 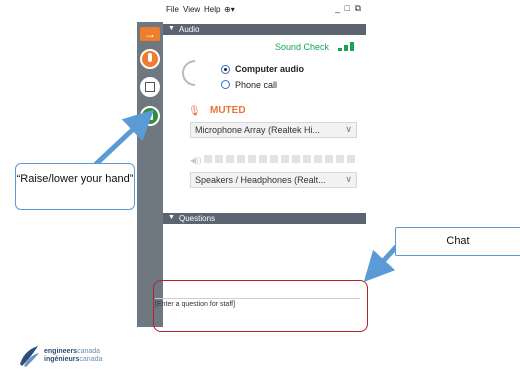 I want to click on raise-hand-callout: “Raise/lower your hand”, so click(x=75, y=186).